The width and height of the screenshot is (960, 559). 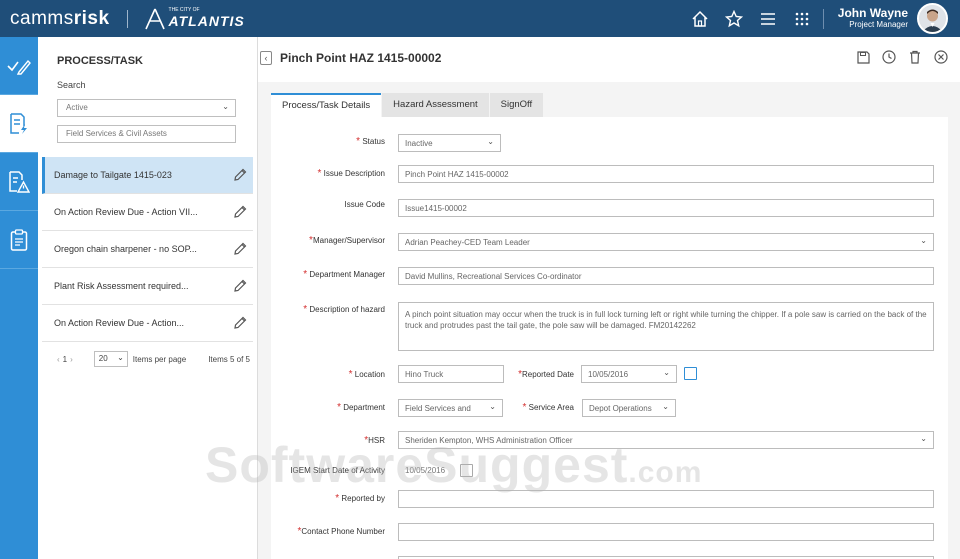 What do you see at coordinates (58, 359) in the screenshot?
I see `prev-page-button: ‹` at bounding box center [58, 359].